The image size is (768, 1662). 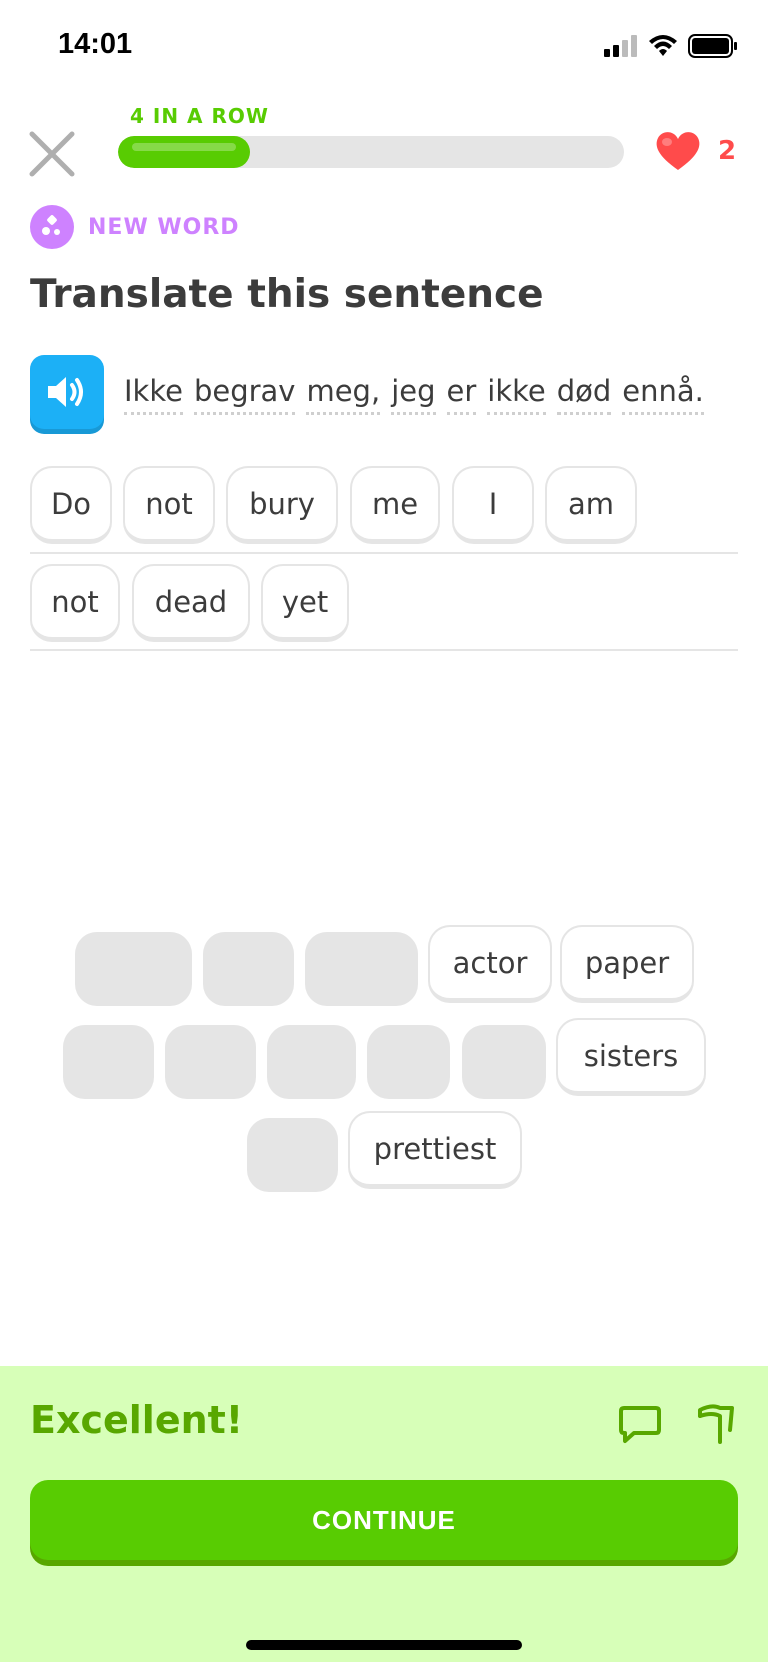 I want to click on new-word-label: NEW WORD, so click(x=164, y=227).